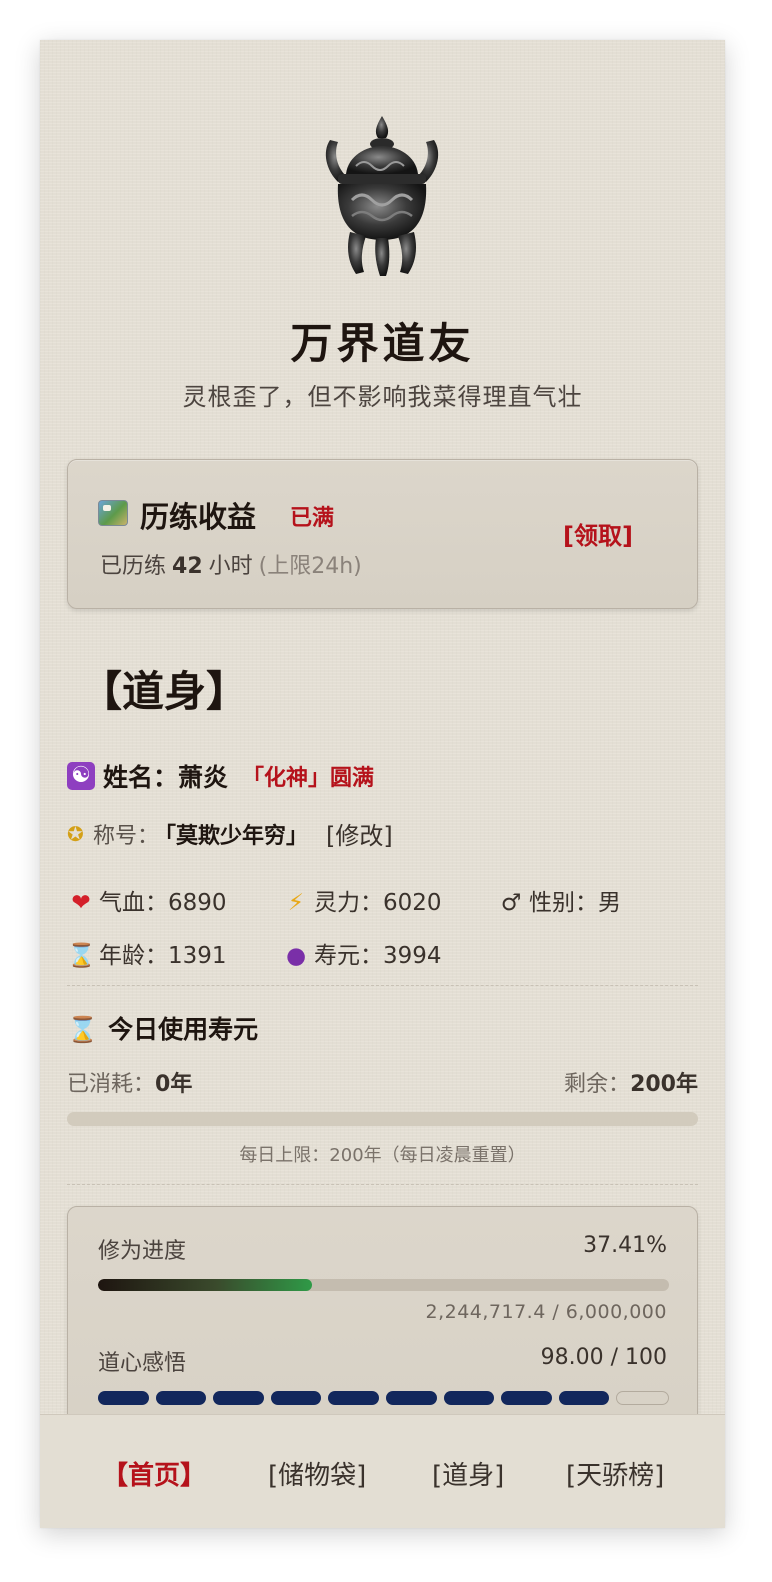 This screenshot has width=772, height=1582. I want to click on stat-mp: ⚡ 灵力：6020, so click(362, 900).